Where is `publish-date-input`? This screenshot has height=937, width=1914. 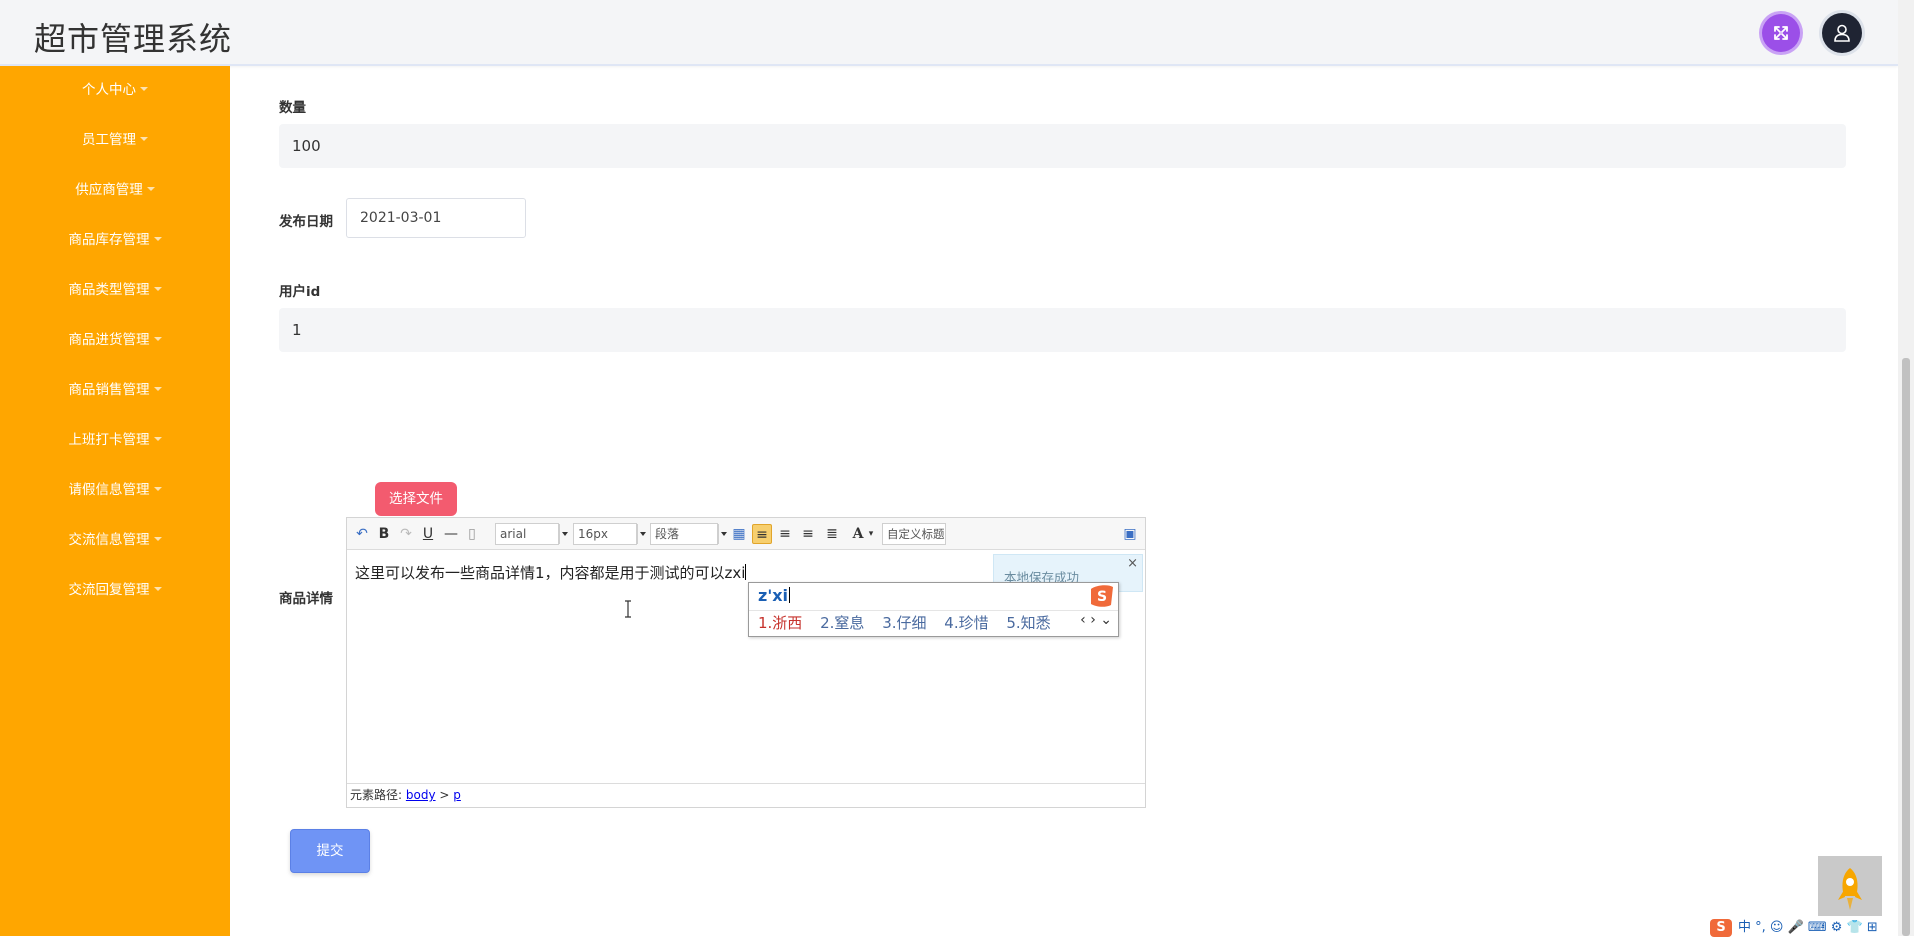 publish-date-input is located at coordinates (436, 218).